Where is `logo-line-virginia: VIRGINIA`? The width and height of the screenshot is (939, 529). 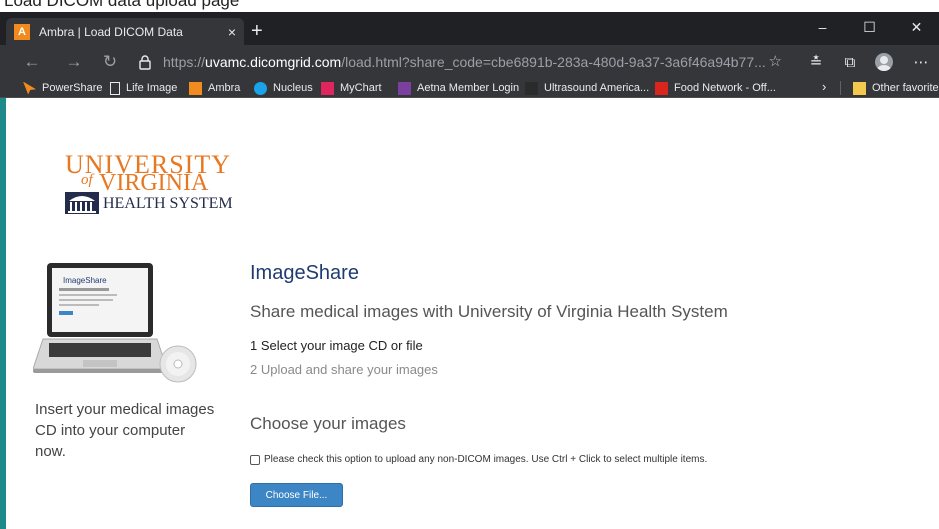
logo-line-virginia: VIRGINIA is located at coordinates (154, 183).